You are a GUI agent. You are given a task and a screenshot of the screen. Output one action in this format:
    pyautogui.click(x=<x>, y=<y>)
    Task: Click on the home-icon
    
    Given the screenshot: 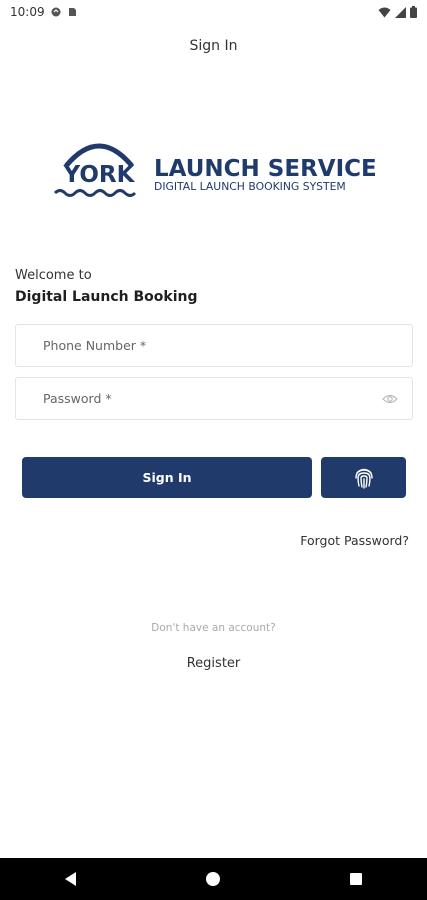 What is the action you would take?
    pyautogui.click(x=213, y=879)
    